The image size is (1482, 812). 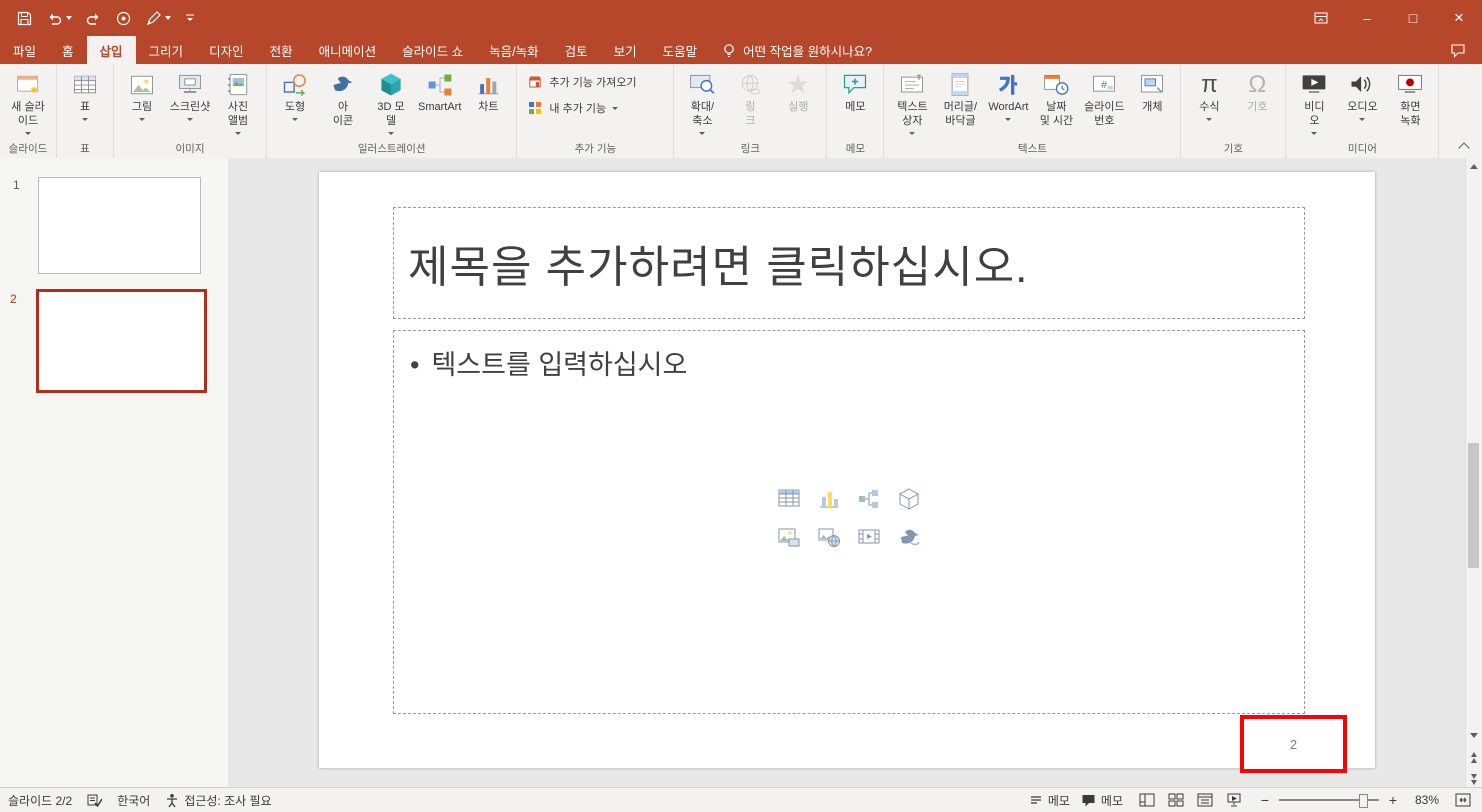 I want to click on ribbon-group-media: 비디 오 오디오 화면 녹화 미디어, so click(x=1363, y=111).